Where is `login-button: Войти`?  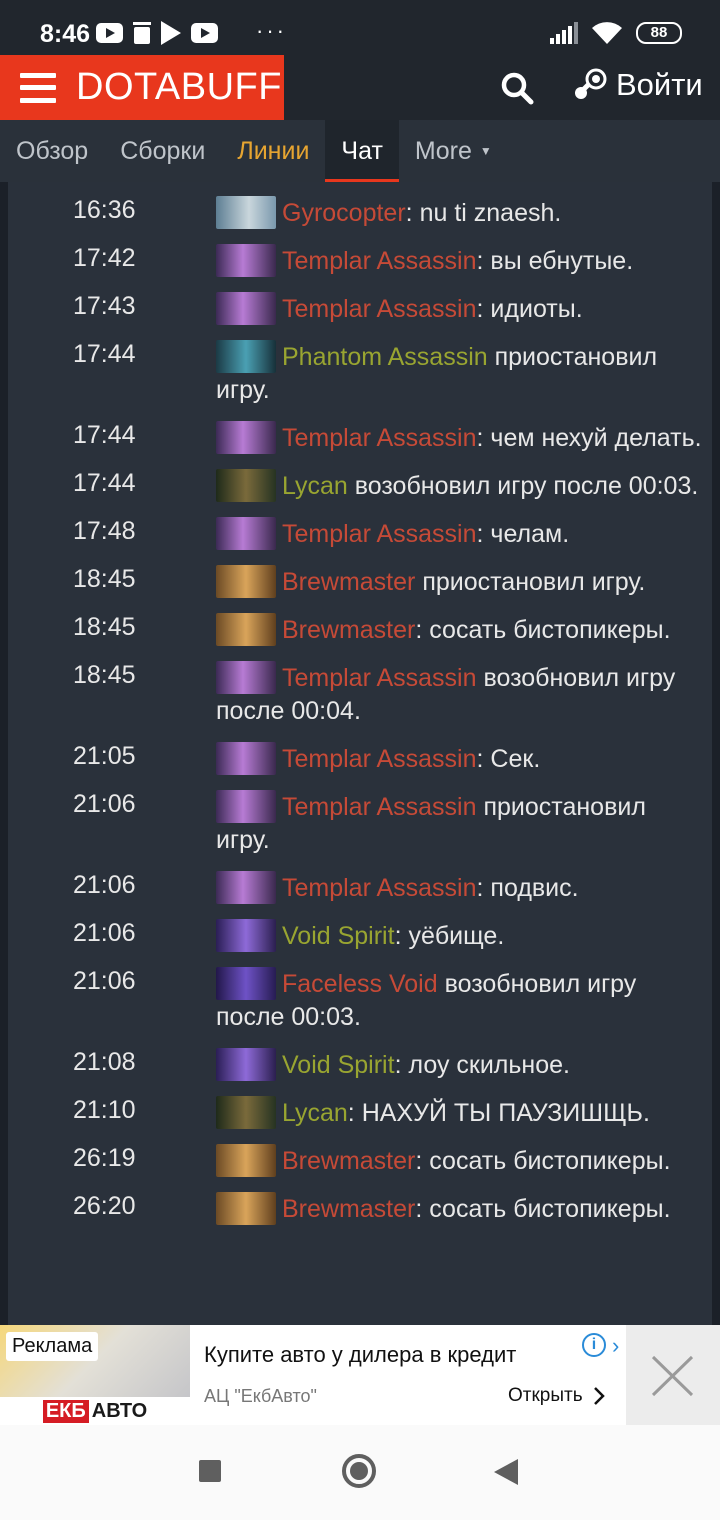
login-button: Войти is located at coordinates (637, 85).